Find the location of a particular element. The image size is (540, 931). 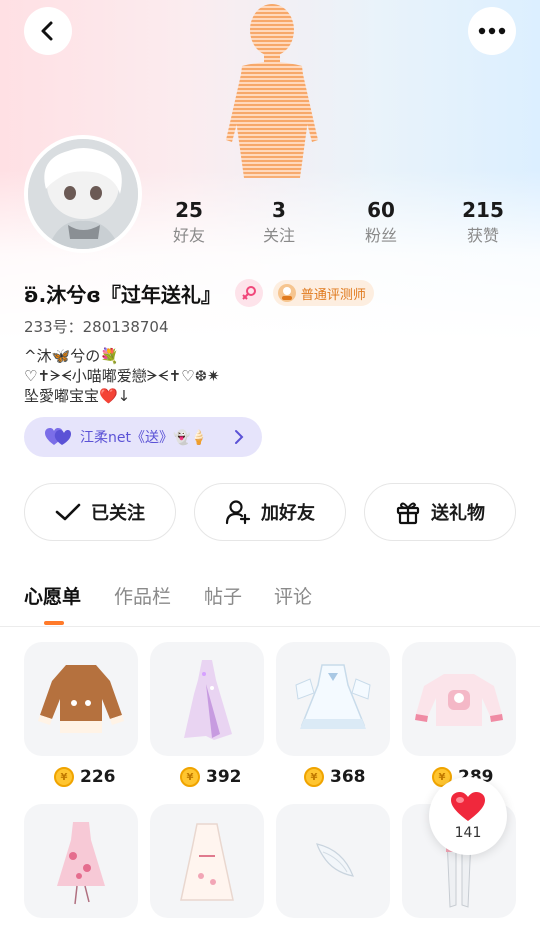

stat-value: 3 is located at coordinates (279, 210).